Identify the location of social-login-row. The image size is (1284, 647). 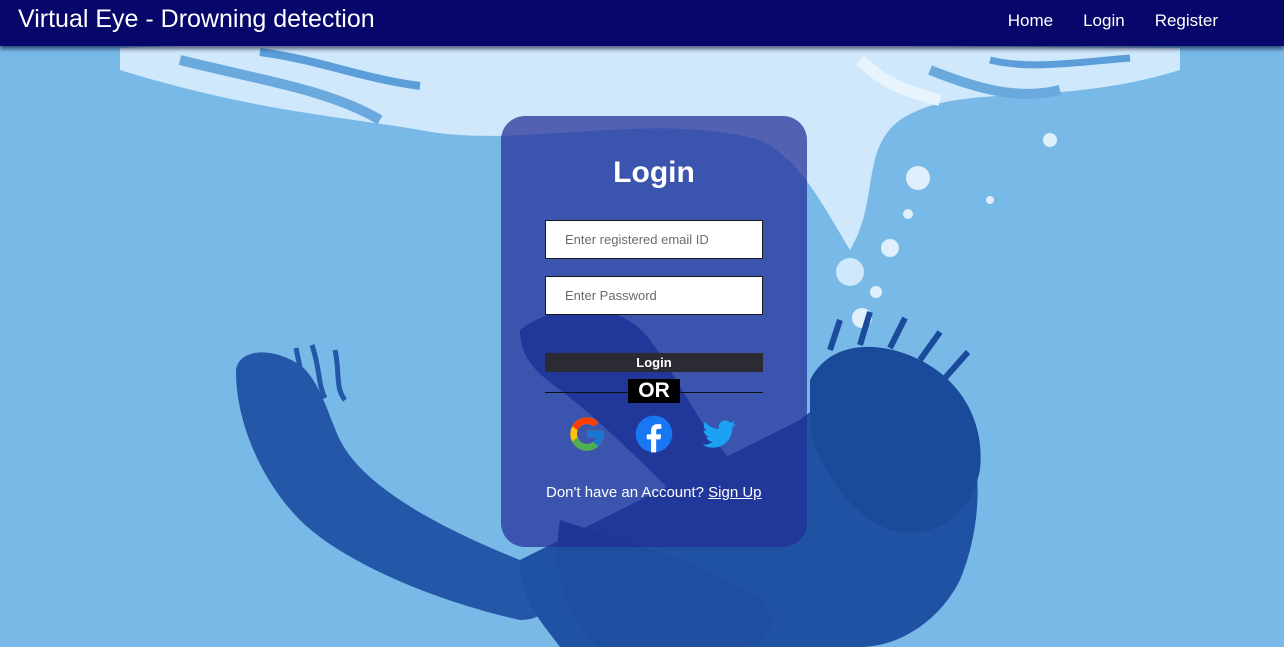
(655, 434).